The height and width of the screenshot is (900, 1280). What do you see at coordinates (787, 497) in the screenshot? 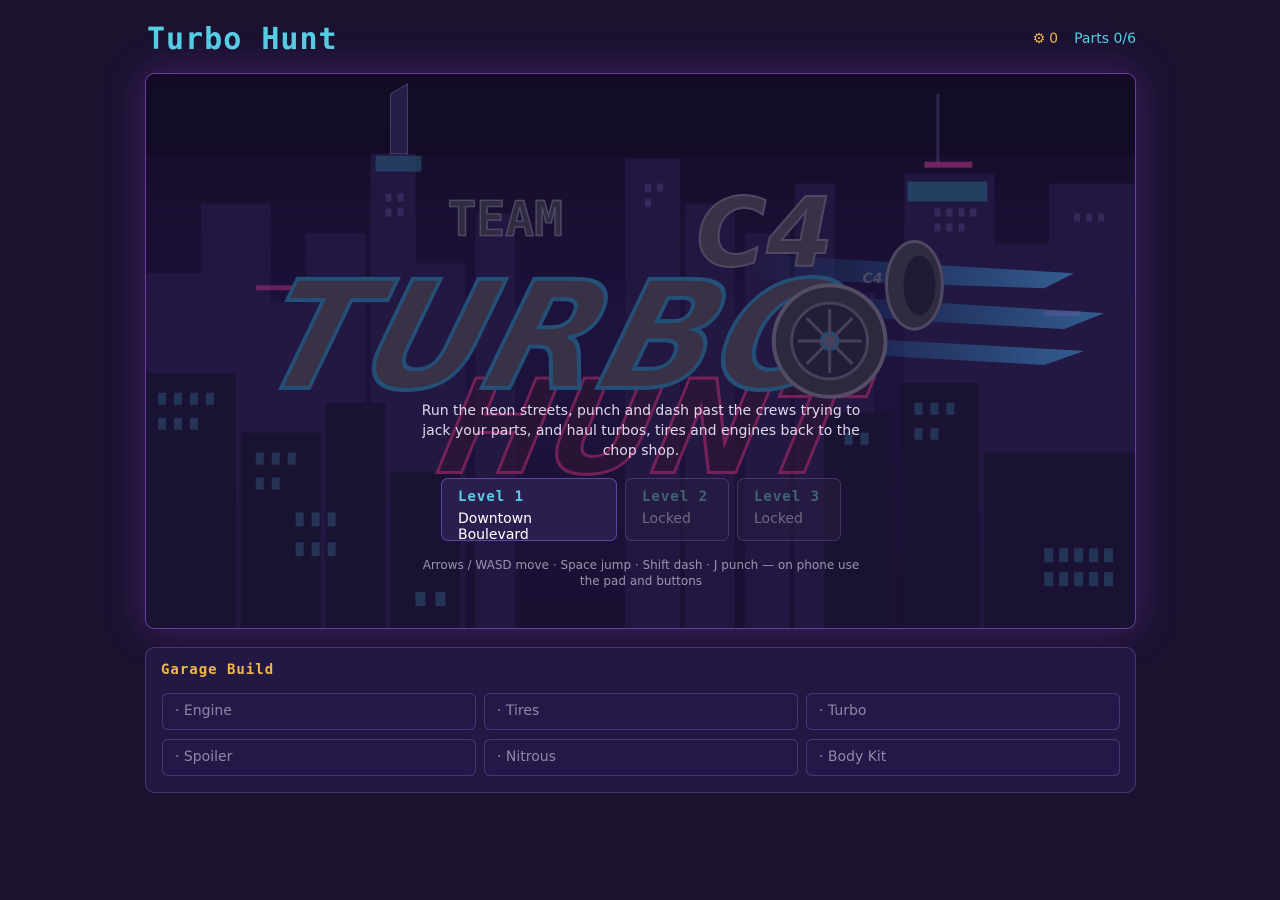
I see `level-name: Level 3` at bounding box center [787, 497].